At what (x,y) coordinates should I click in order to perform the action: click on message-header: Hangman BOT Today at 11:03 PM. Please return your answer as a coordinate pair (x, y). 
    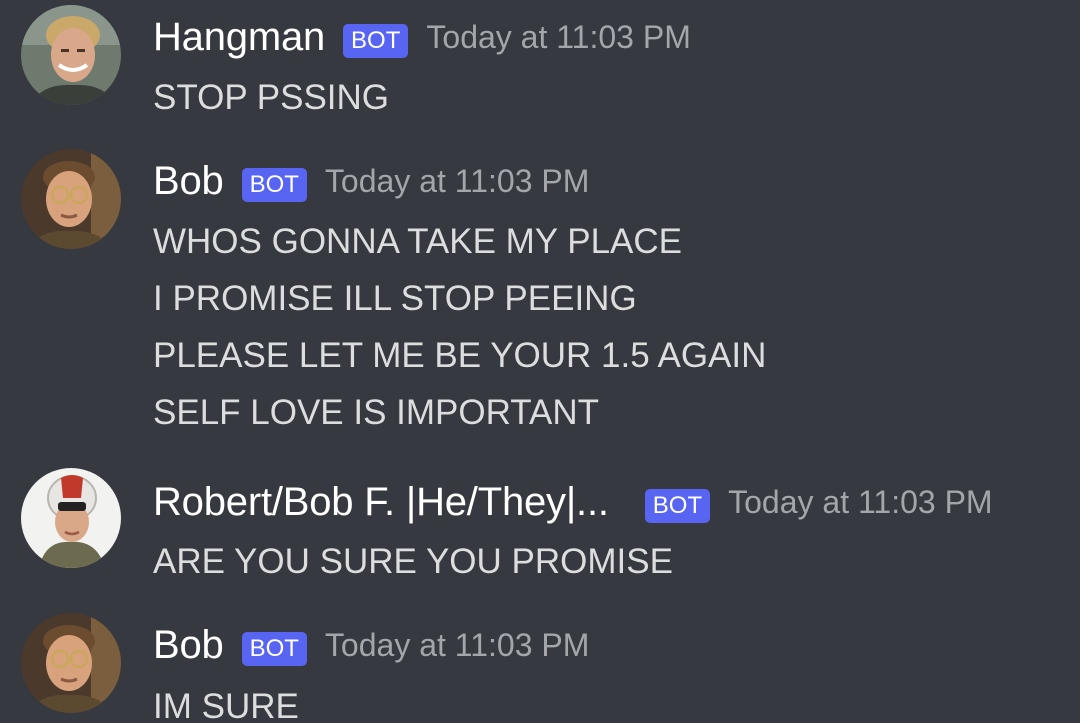
    Looking at the image, I should click on (422, 37).